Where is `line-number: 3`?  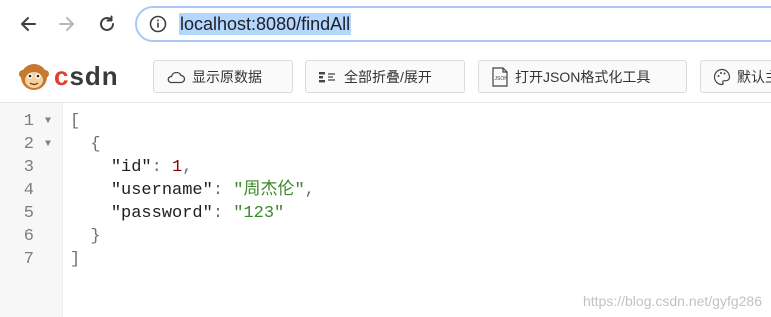 line-number: 3 is located at coordinates (28, 167).